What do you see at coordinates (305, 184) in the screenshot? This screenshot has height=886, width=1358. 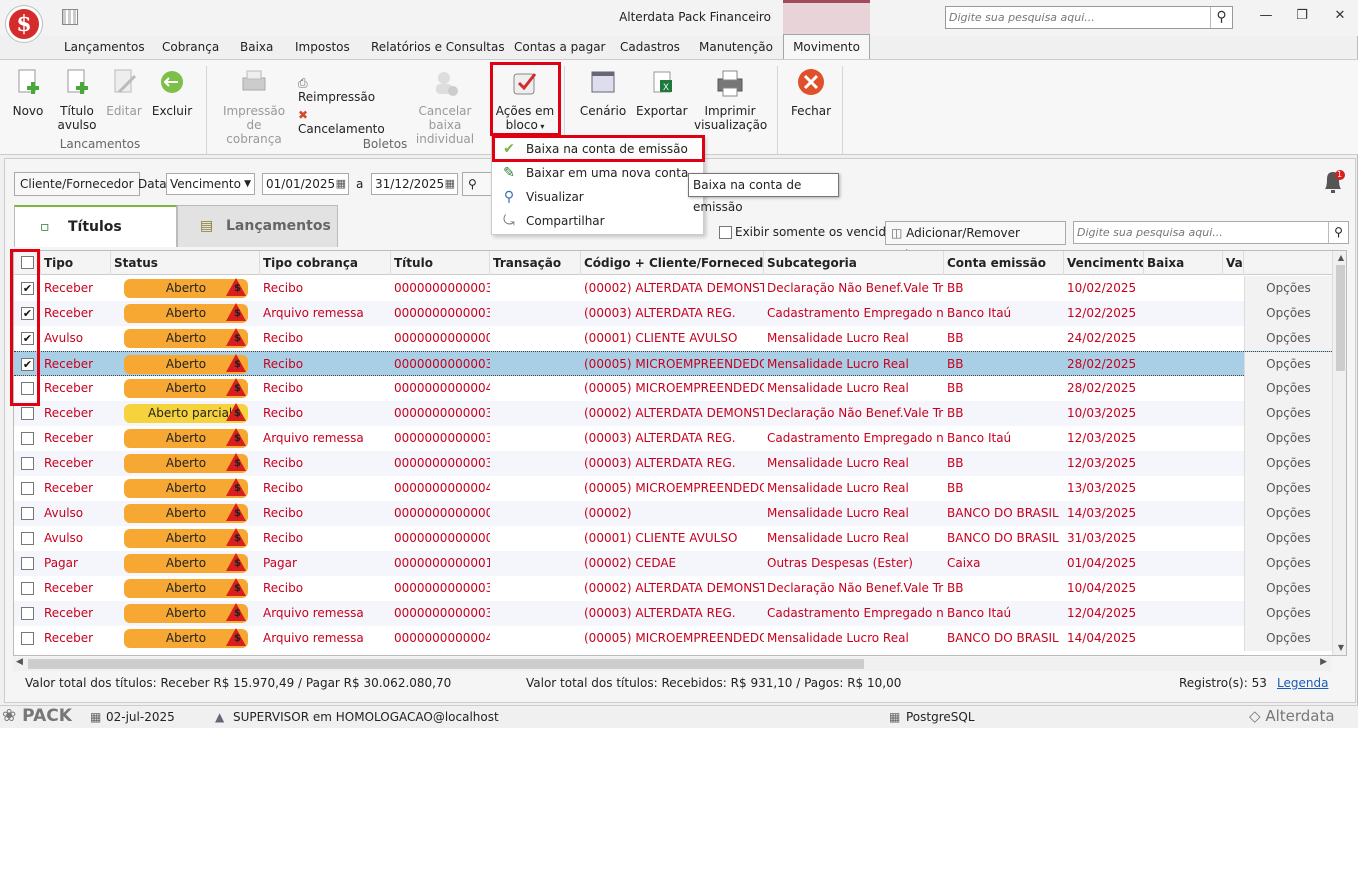 I see `start-date-input: 01/01/2025 ▦` at bounding box center [305, 184].